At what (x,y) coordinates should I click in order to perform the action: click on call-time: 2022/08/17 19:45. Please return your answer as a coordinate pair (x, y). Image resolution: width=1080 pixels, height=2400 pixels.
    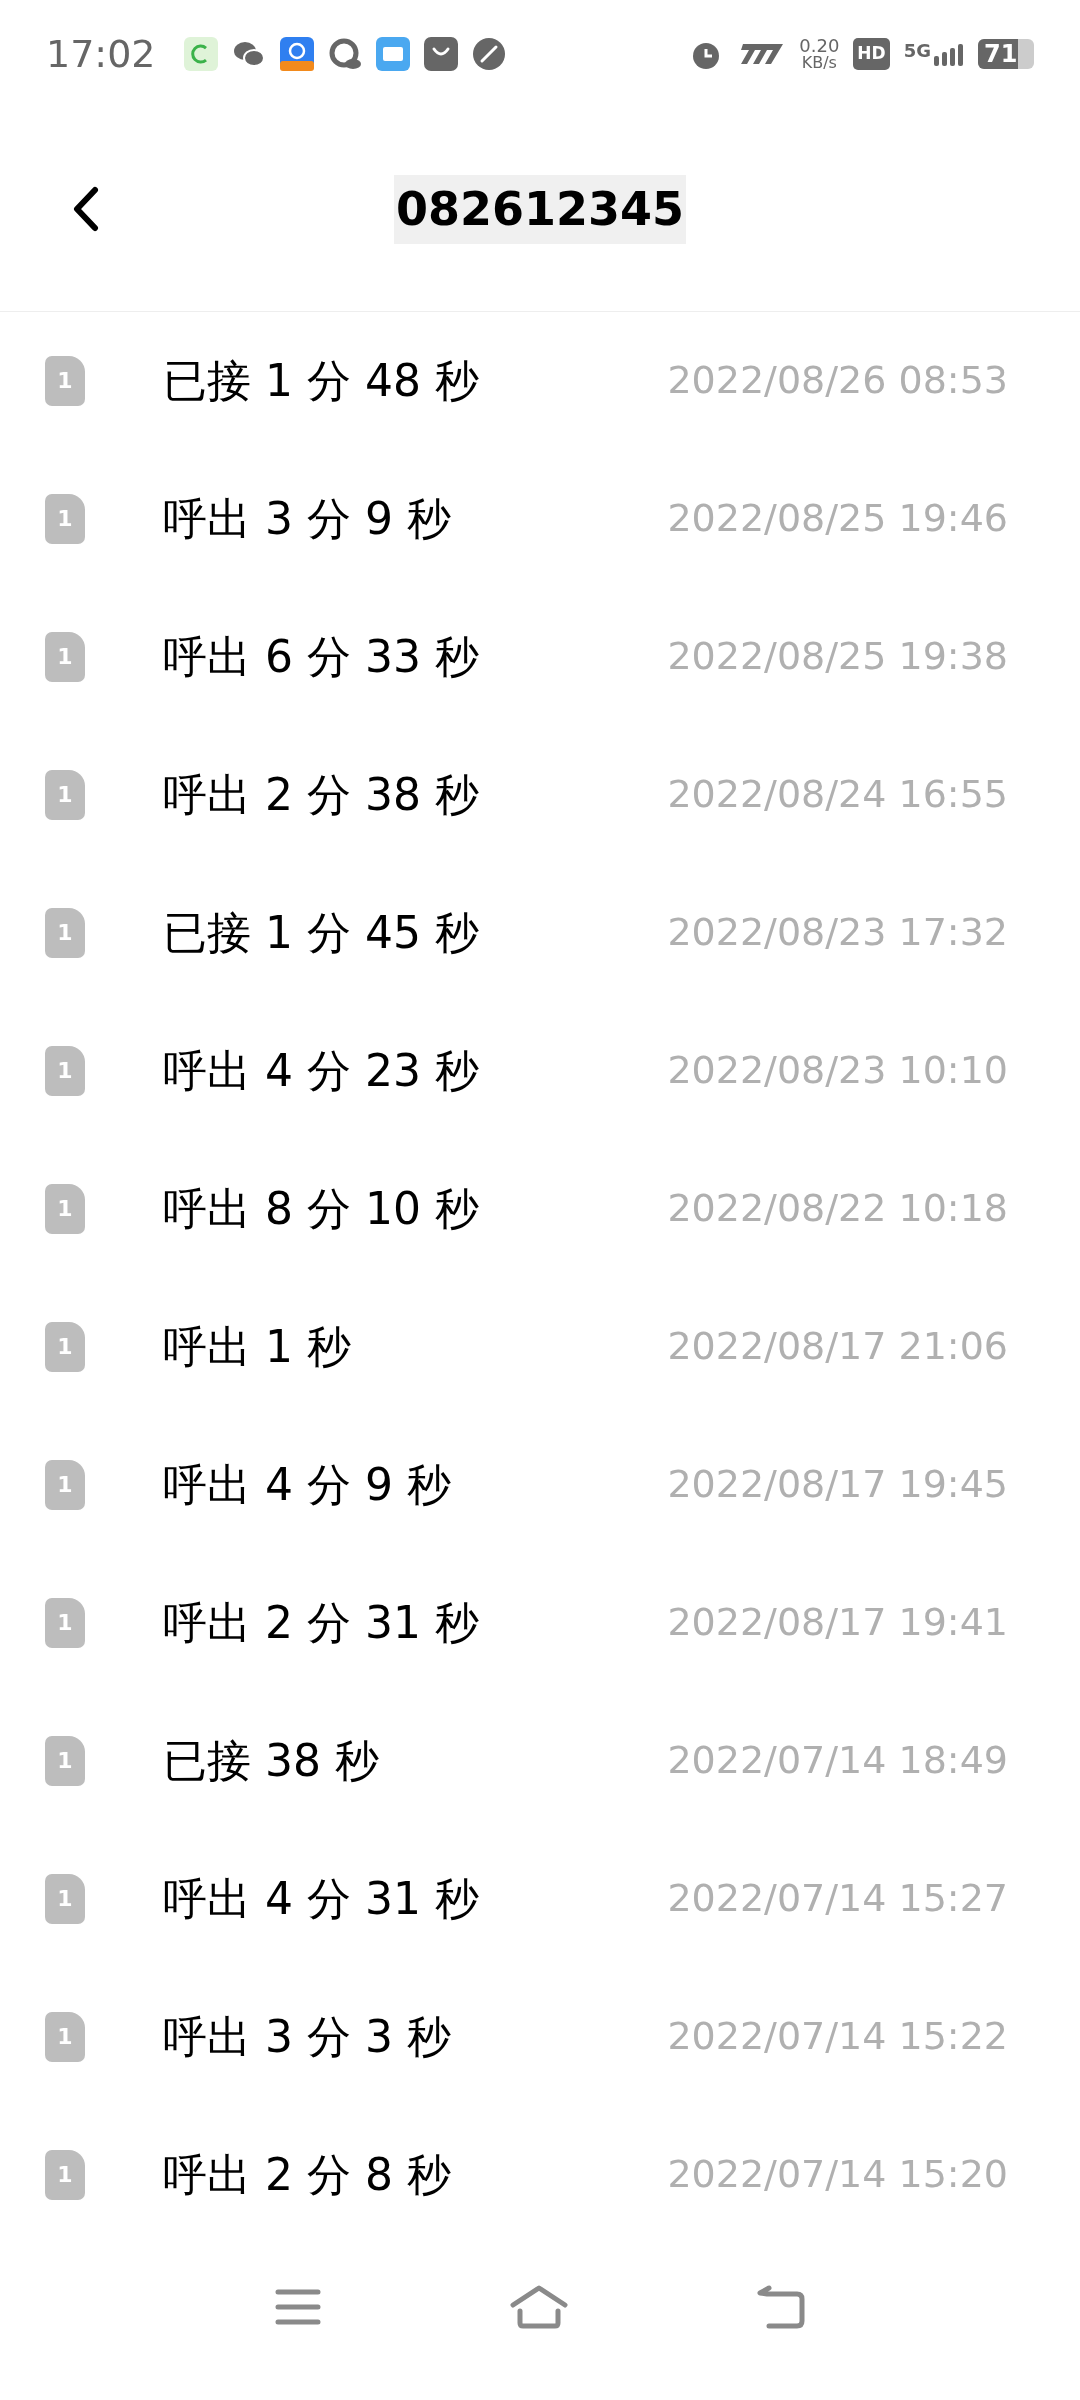
    Looking at the image, I should click on (837, 1485).